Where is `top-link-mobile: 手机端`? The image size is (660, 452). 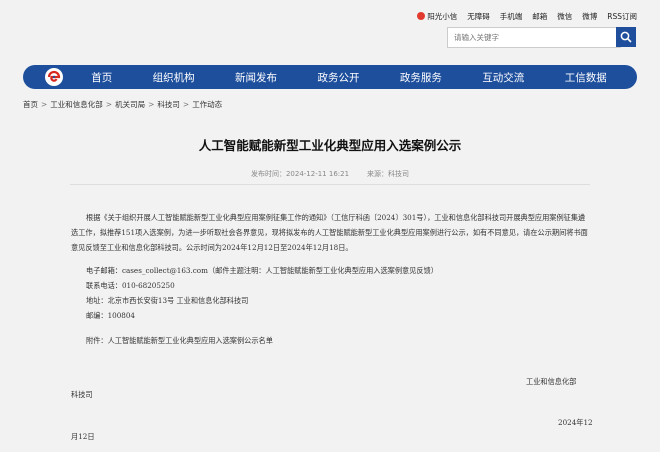 top-link-mobile: 手机端 is located at coordinates (511, 16).